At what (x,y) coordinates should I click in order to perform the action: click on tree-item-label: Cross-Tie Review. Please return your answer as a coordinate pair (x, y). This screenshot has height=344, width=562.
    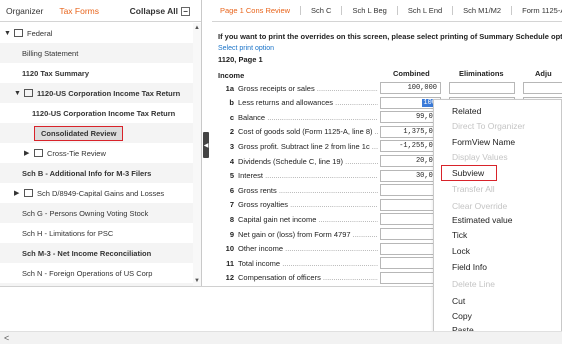
    Looking at the image, I should click on (76, 153).